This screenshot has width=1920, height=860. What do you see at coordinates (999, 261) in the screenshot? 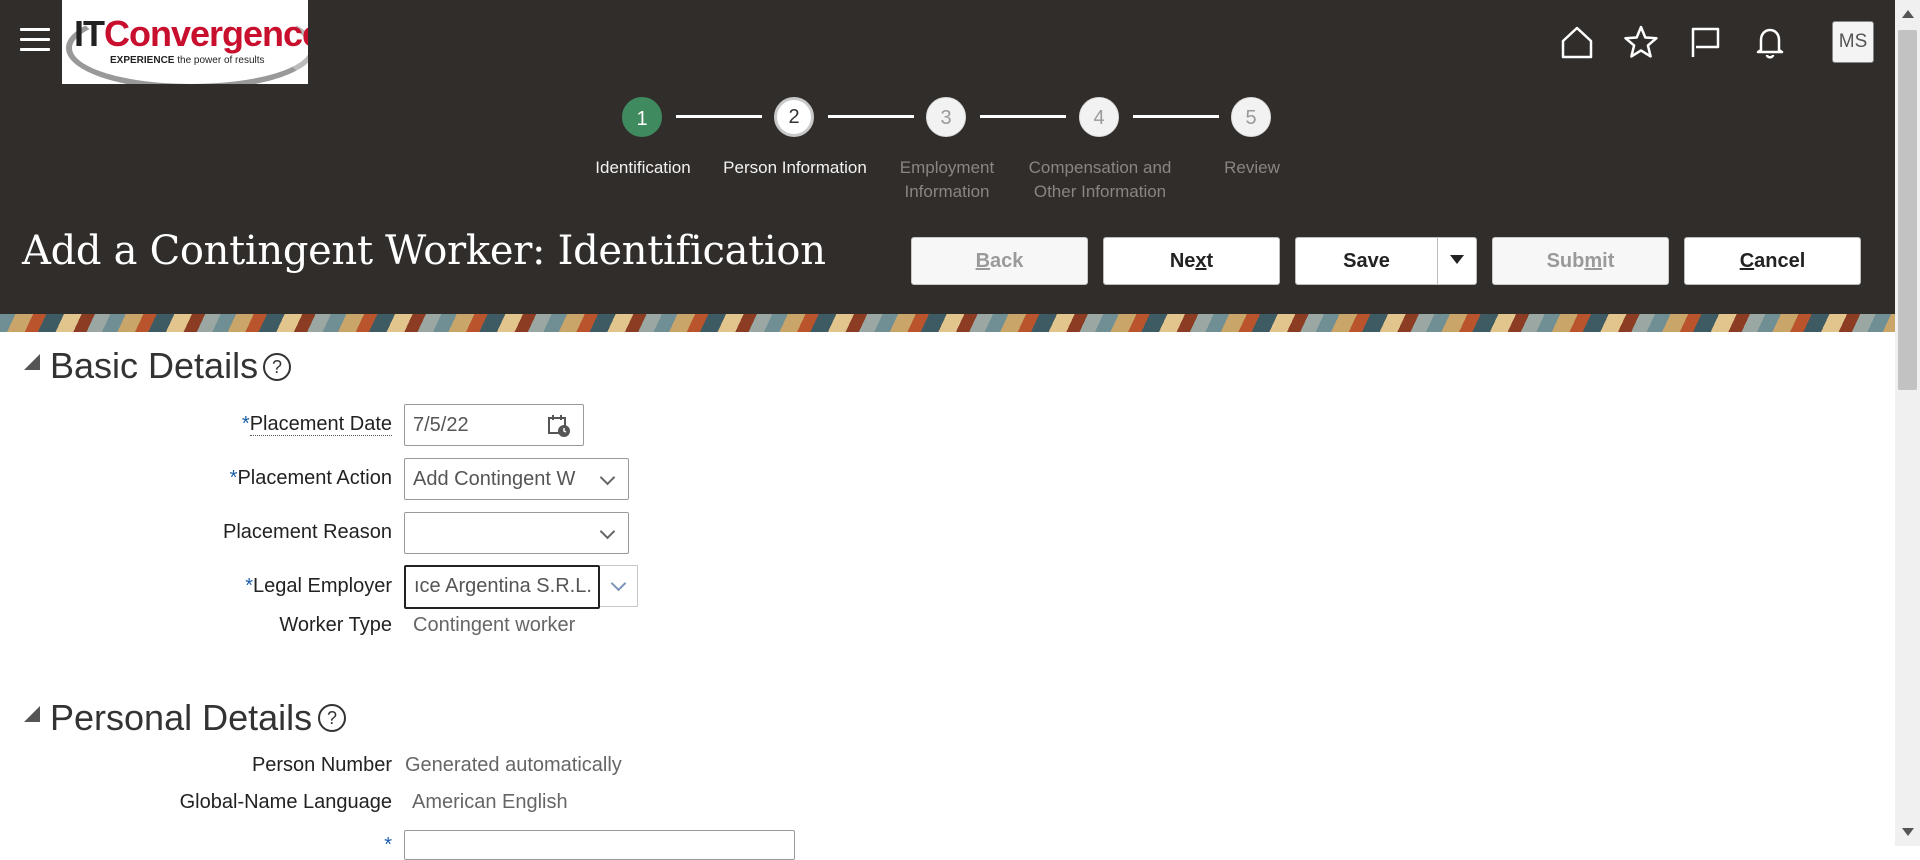
I see `back-button: Back` at bounding box center [999, 261].